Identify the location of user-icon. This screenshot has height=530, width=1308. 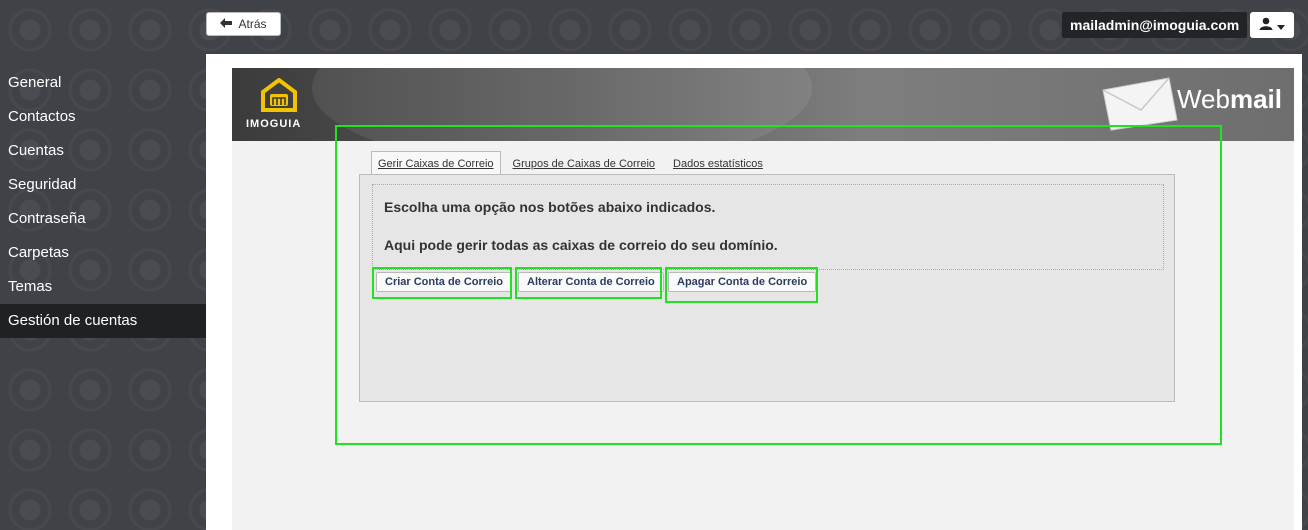
(1266, 25).